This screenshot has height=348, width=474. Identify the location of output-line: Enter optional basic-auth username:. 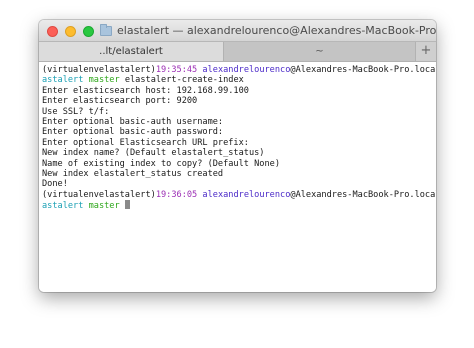
(133, 121).